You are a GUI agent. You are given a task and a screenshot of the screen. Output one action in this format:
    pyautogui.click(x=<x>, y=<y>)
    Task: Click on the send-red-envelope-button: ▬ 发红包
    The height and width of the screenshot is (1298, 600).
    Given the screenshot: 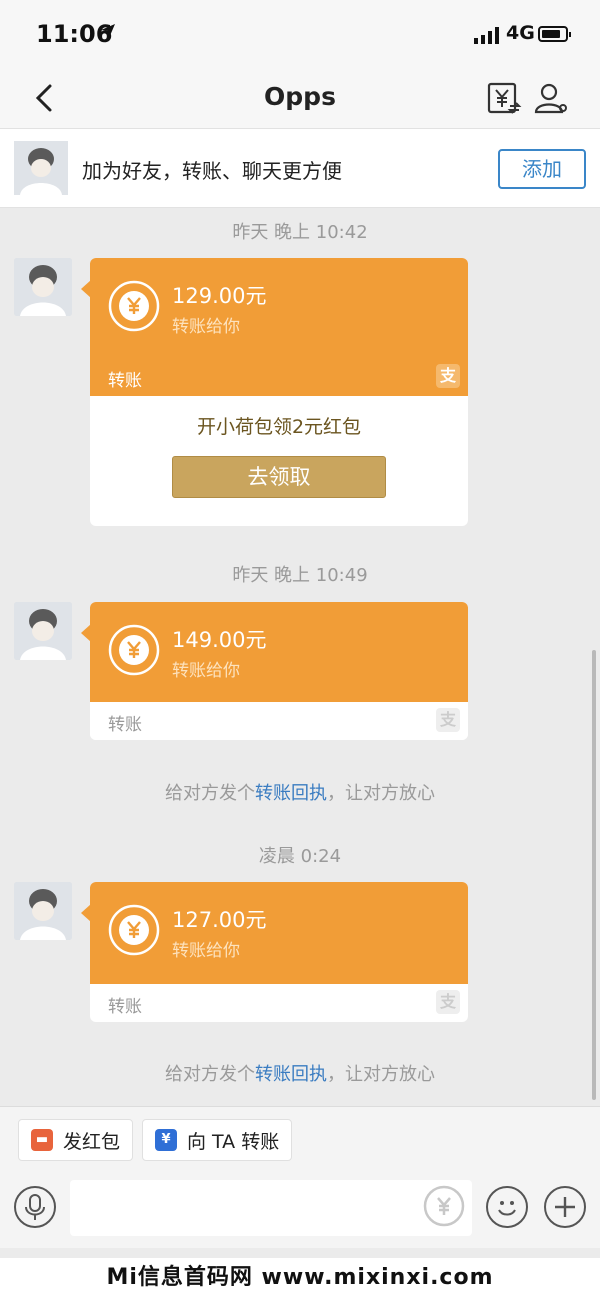 What is the action you would take?
    pyautogui.click(x=76, y=1140)
    